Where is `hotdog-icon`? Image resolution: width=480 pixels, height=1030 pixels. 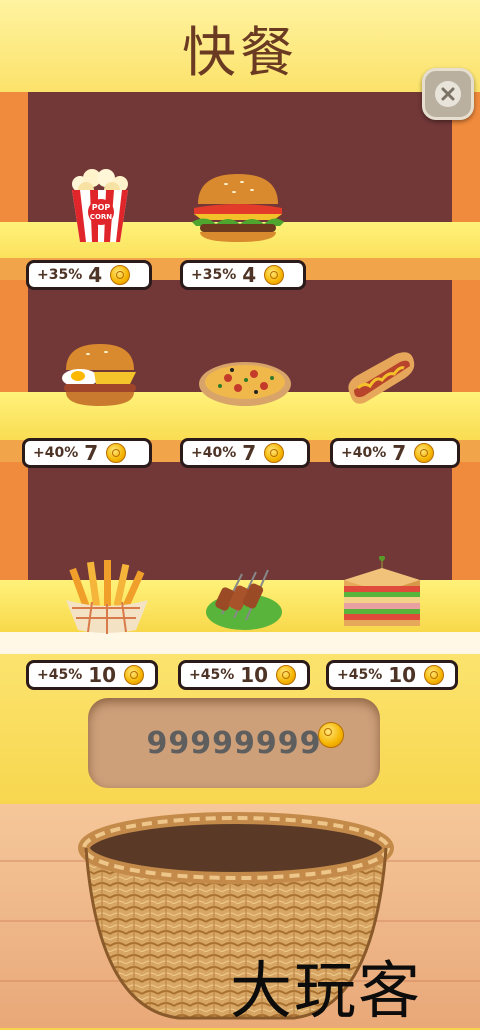
hotdog-icon is located at coordinates (379, 379).